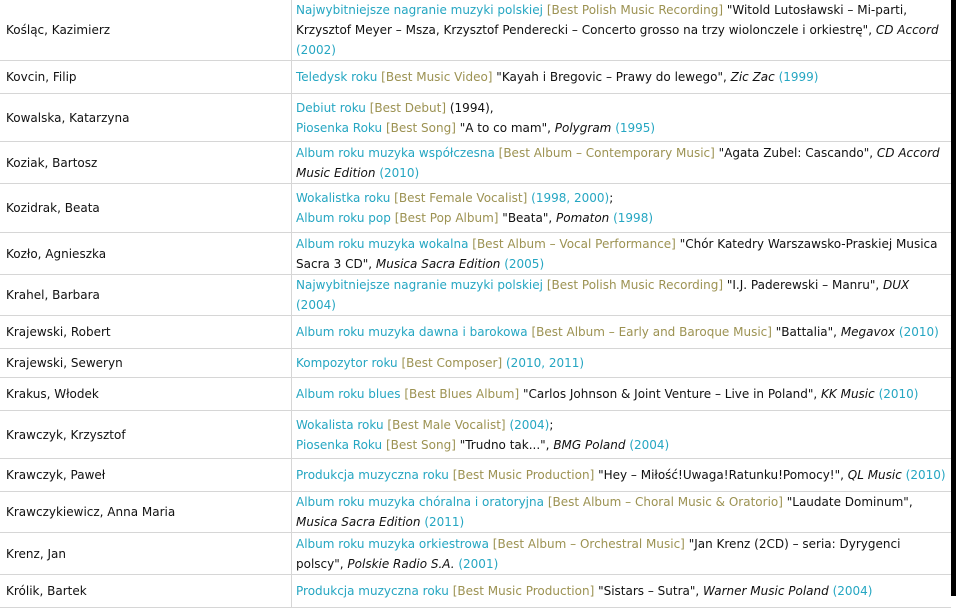 This screenshot has width=959, height=608. I want to click on award-year: (1999), so click(798, 77).